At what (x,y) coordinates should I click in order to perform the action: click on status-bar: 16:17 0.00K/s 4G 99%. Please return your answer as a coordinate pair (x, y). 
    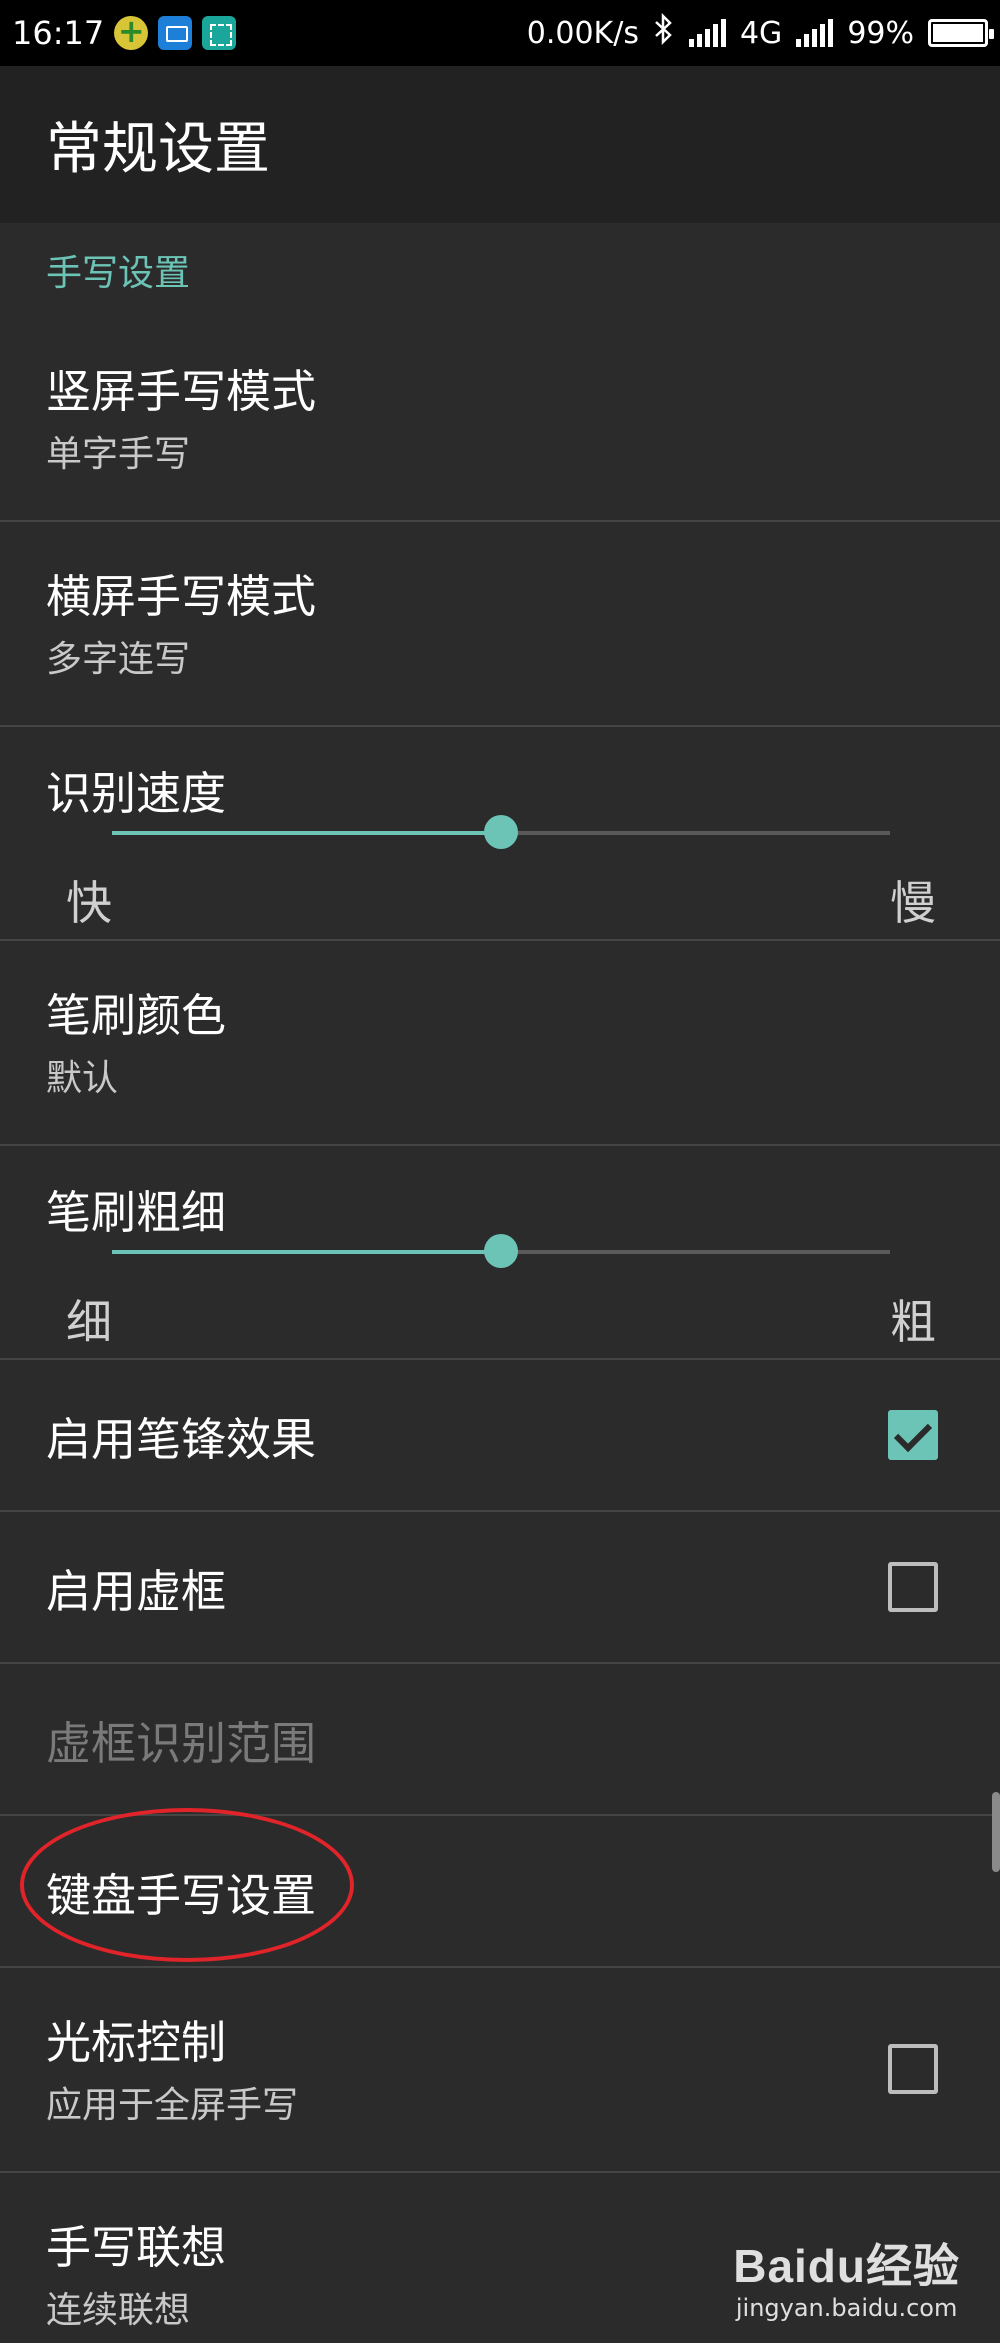
    Looking at the image, I should click on (500, 33).